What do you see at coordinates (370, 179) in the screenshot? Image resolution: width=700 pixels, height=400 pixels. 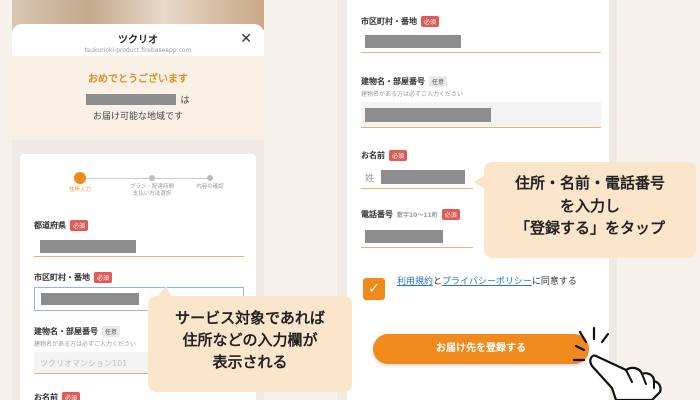 I see `sei-label: 姓` at bounding box center [370, 179].